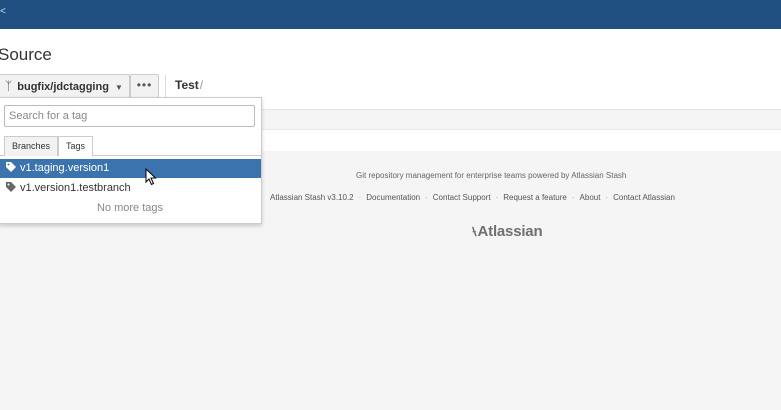 The image size is (781, 410). What do you see at coordinates (393, 197) in the screenshot?
I see `footer-documentation-link: Documentation` at bounding box center [393, 197].